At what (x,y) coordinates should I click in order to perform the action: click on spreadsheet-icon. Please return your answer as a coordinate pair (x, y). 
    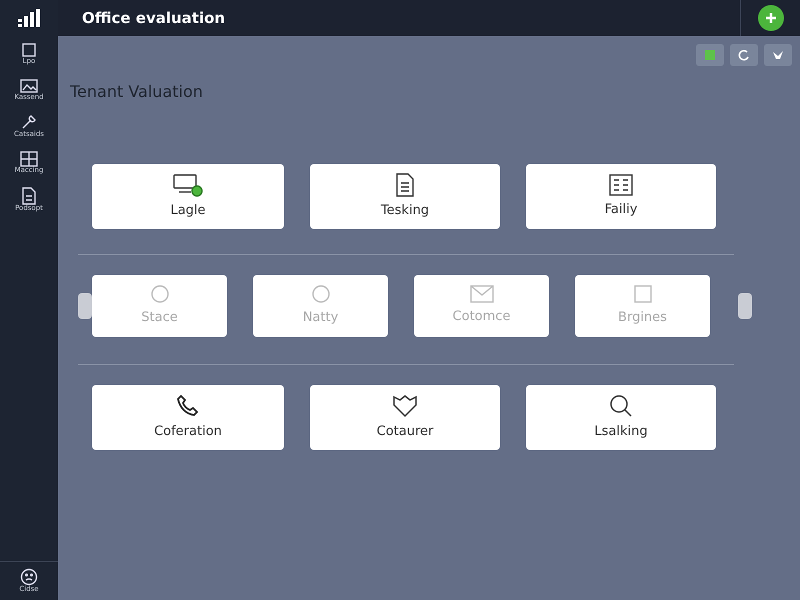
    Looking at the image, I should click on (710, 55).